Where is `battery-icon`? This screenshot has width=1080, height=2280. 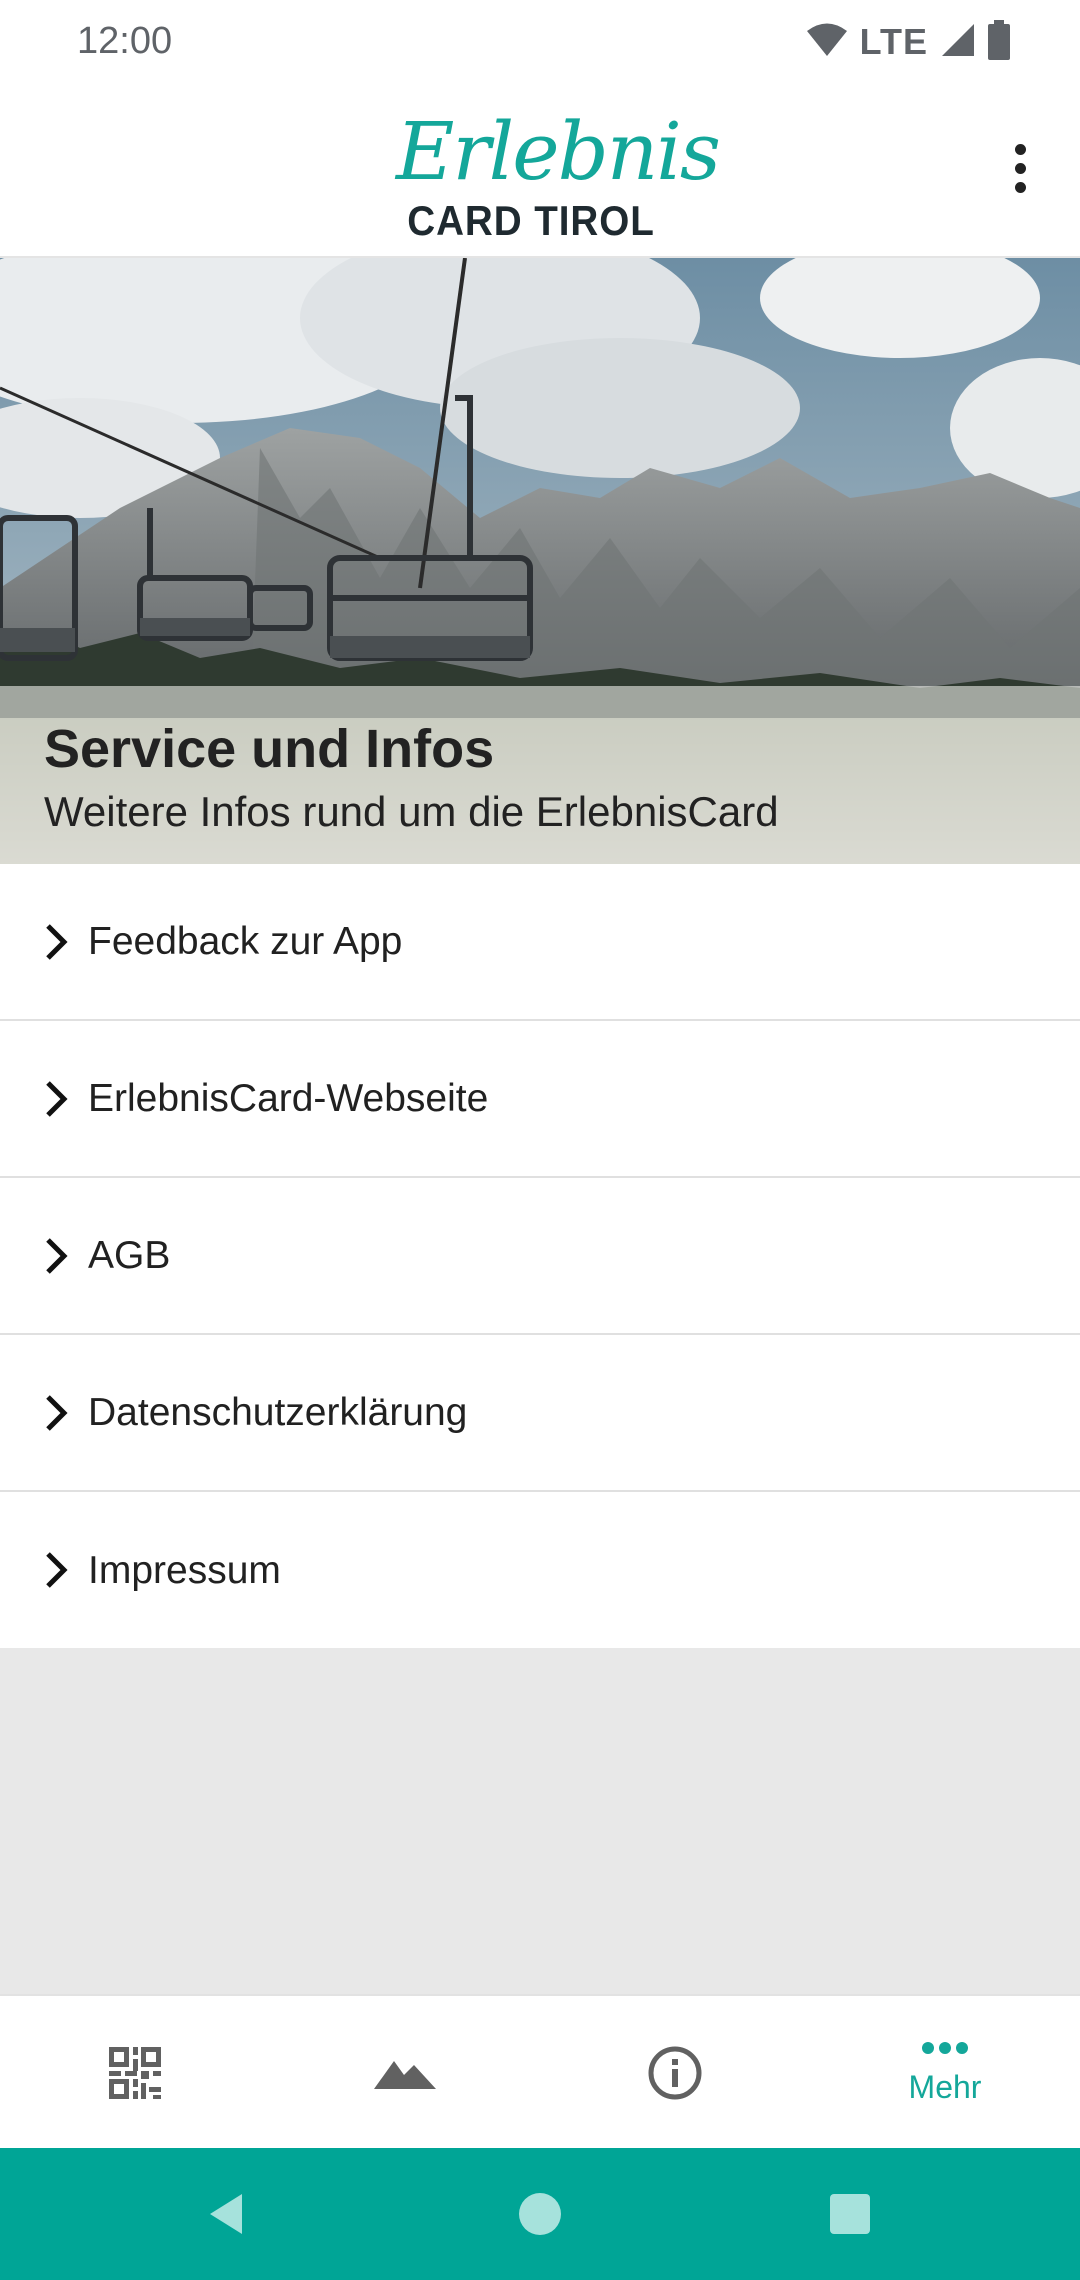
battery-icon is located at coordinates (999, 42).